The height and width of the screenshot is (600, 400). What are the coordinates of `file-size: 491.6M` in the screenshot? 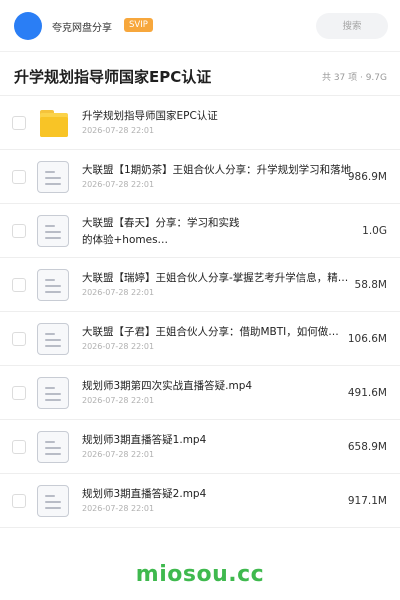 It's located at (367, 393).